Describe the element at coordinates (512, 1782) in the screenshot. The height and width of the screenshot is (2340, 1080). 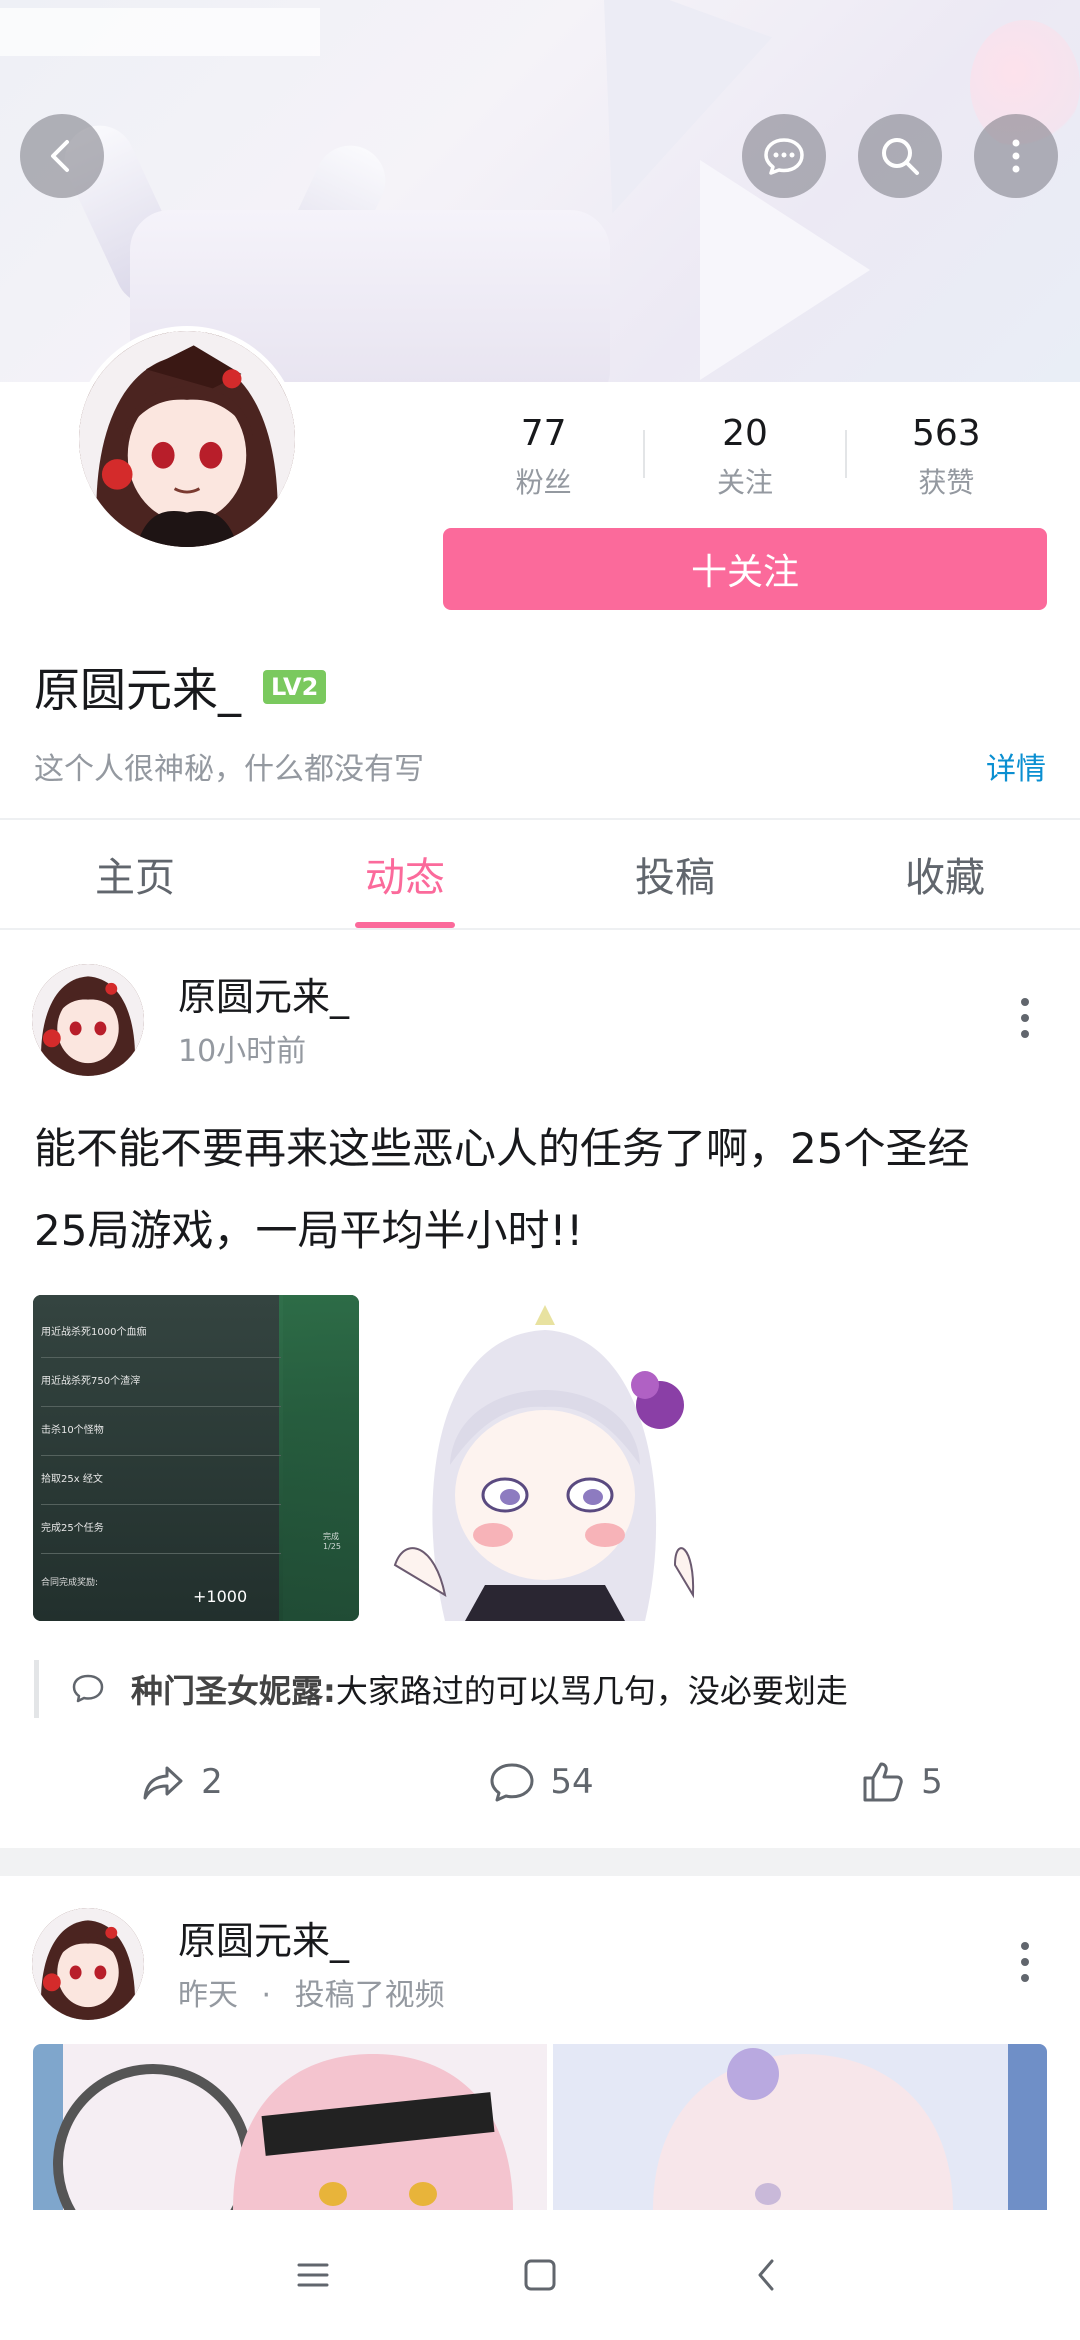
I see `comment-icon` at that location.